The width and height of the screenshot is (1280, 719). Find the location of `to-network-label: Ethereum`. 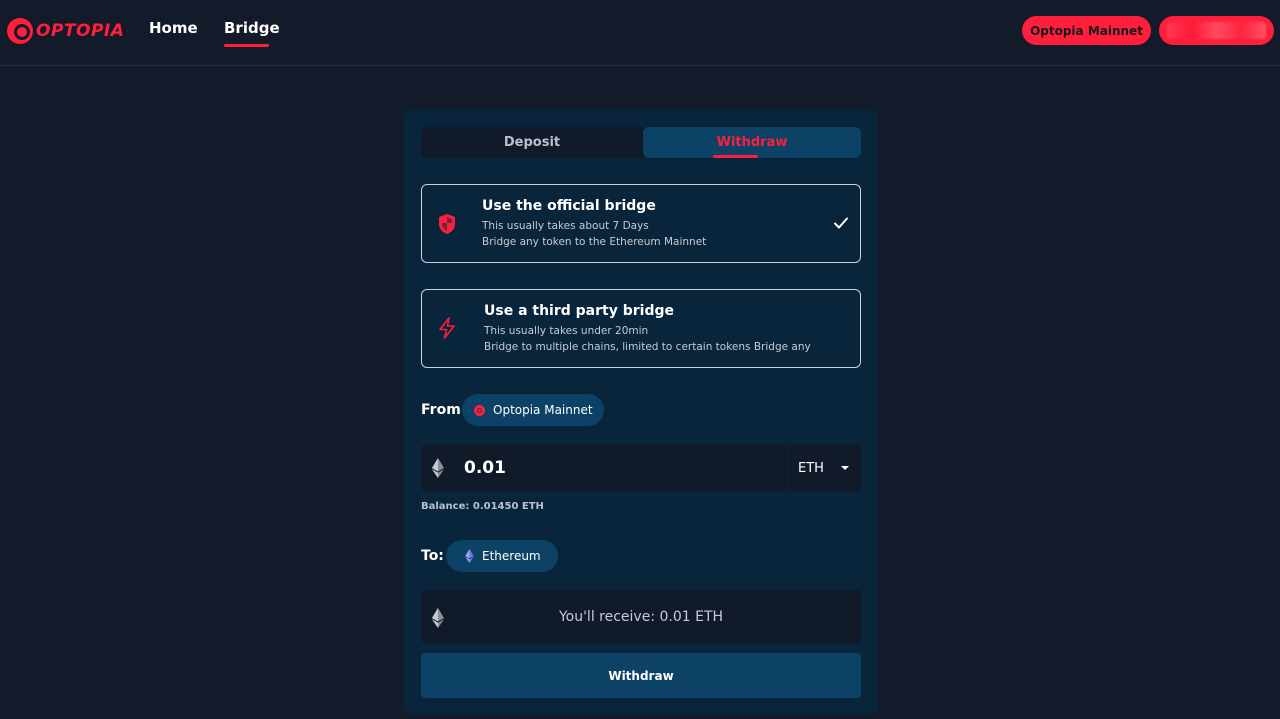

to-network-label: Ethereum is located at coordinates (511, 556).